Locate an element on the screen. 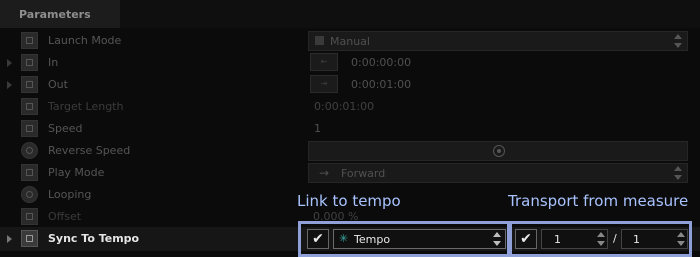 This screenshot has width=700, height=257. param-row-target-length: Target Length 0:00:01:00 is located at coordinates (350, 107).